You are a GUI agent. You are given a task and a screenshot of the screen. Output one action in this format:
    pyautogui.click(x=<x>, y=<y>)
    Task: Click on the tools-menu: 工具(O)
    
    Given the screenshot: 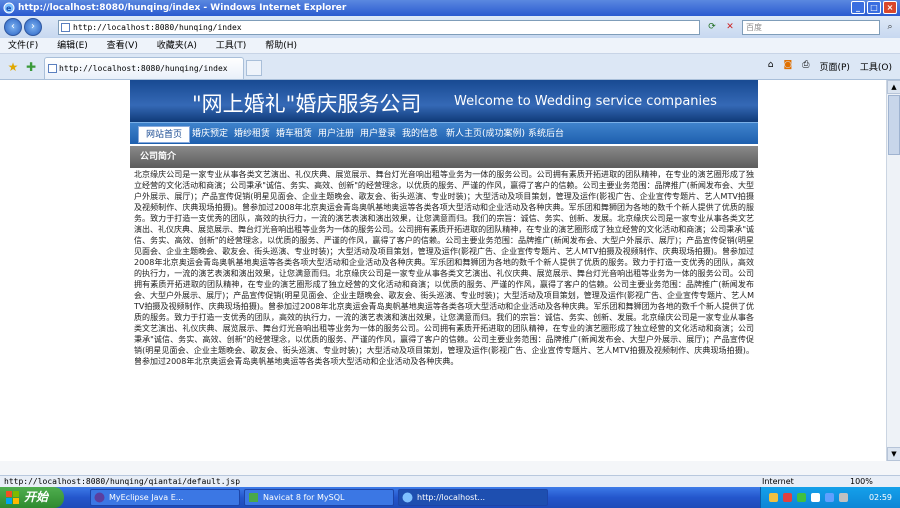 What is the action you would take?
    pyautogui.click(x=876, y=66)
    